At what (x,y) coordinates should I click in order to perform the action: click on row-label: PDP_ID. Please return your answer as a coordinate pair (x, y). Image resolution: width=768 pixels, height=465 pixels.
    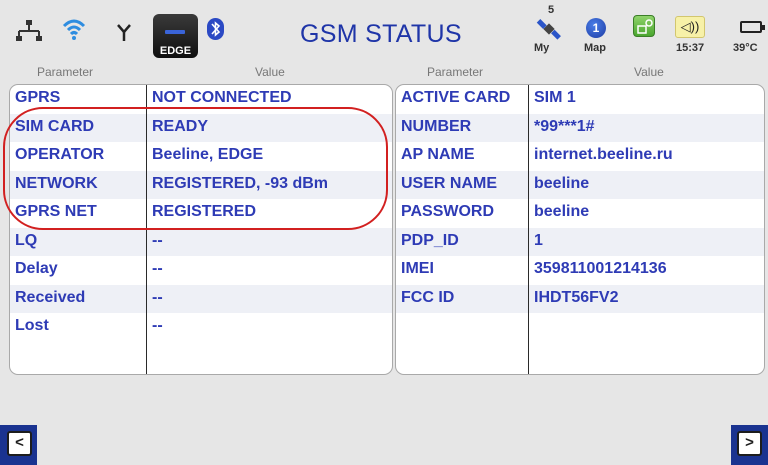
    Looking at the image, I should click on (430, 240).